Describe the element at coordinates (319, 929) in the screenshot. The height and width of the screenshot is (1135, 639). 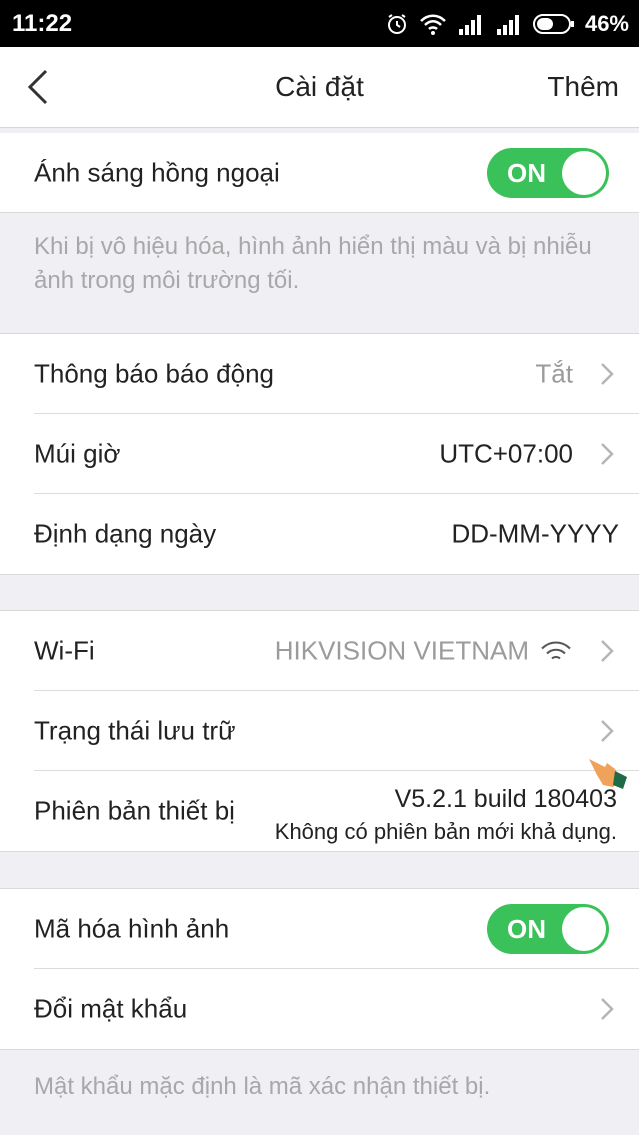
I see `image-encryption-row: Mã hóa hình ảnh ON` at that location.